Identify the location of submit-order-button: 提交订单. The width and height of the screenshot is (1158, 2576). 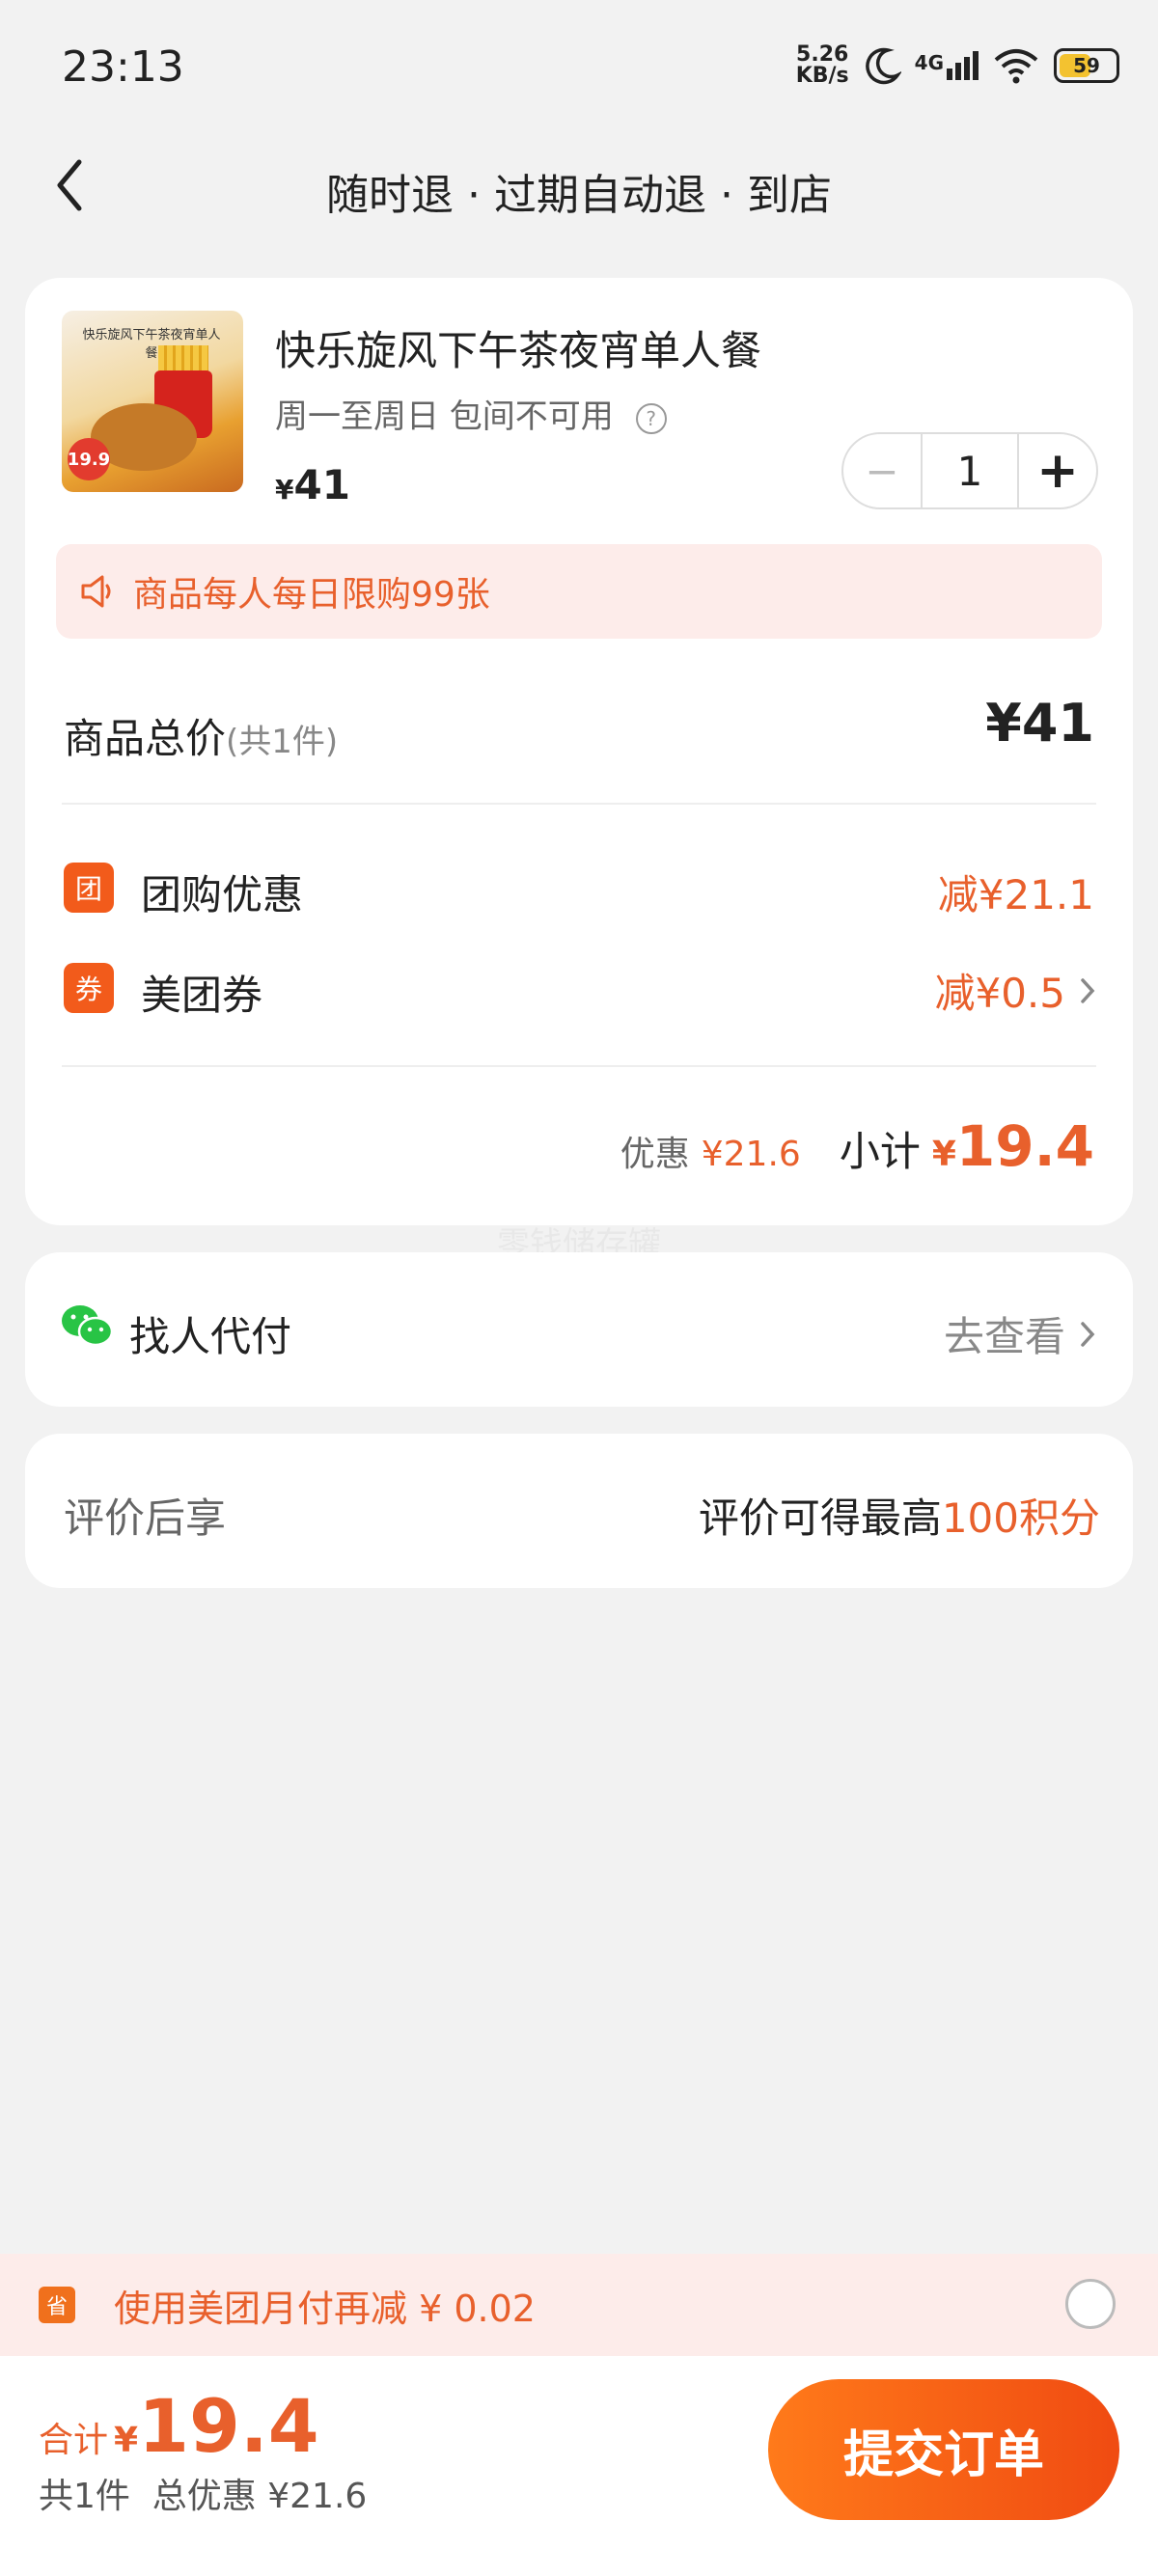
(943, 2450).